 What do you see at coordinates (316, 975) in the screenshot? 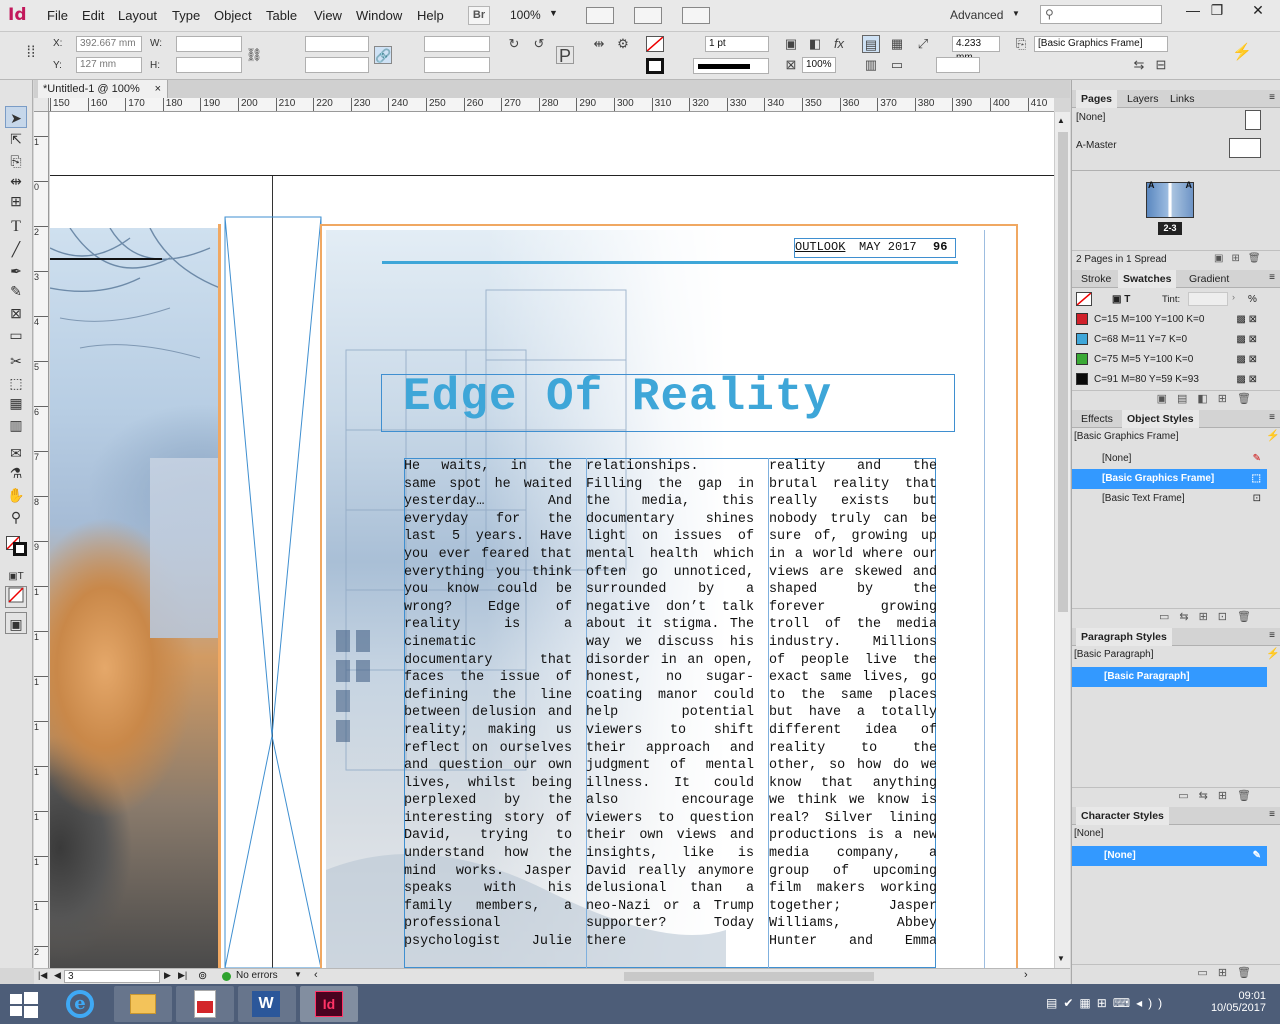
I see `scroll-left-icon: ‹` at bounding box center [316, 975].